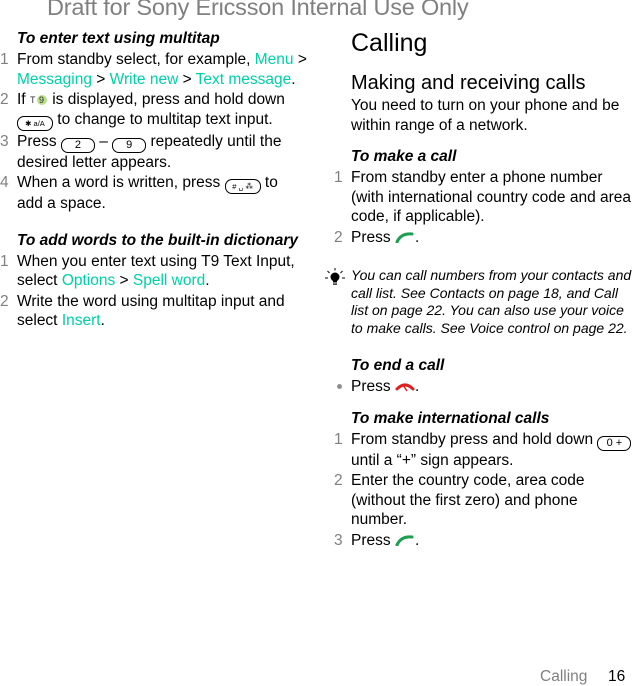 The width and height of the screenshot is (637, 686). Describe the element at coordinates (166, 99) in the screenshot. I see `step-text: is displayed, press and hold down` at that location.